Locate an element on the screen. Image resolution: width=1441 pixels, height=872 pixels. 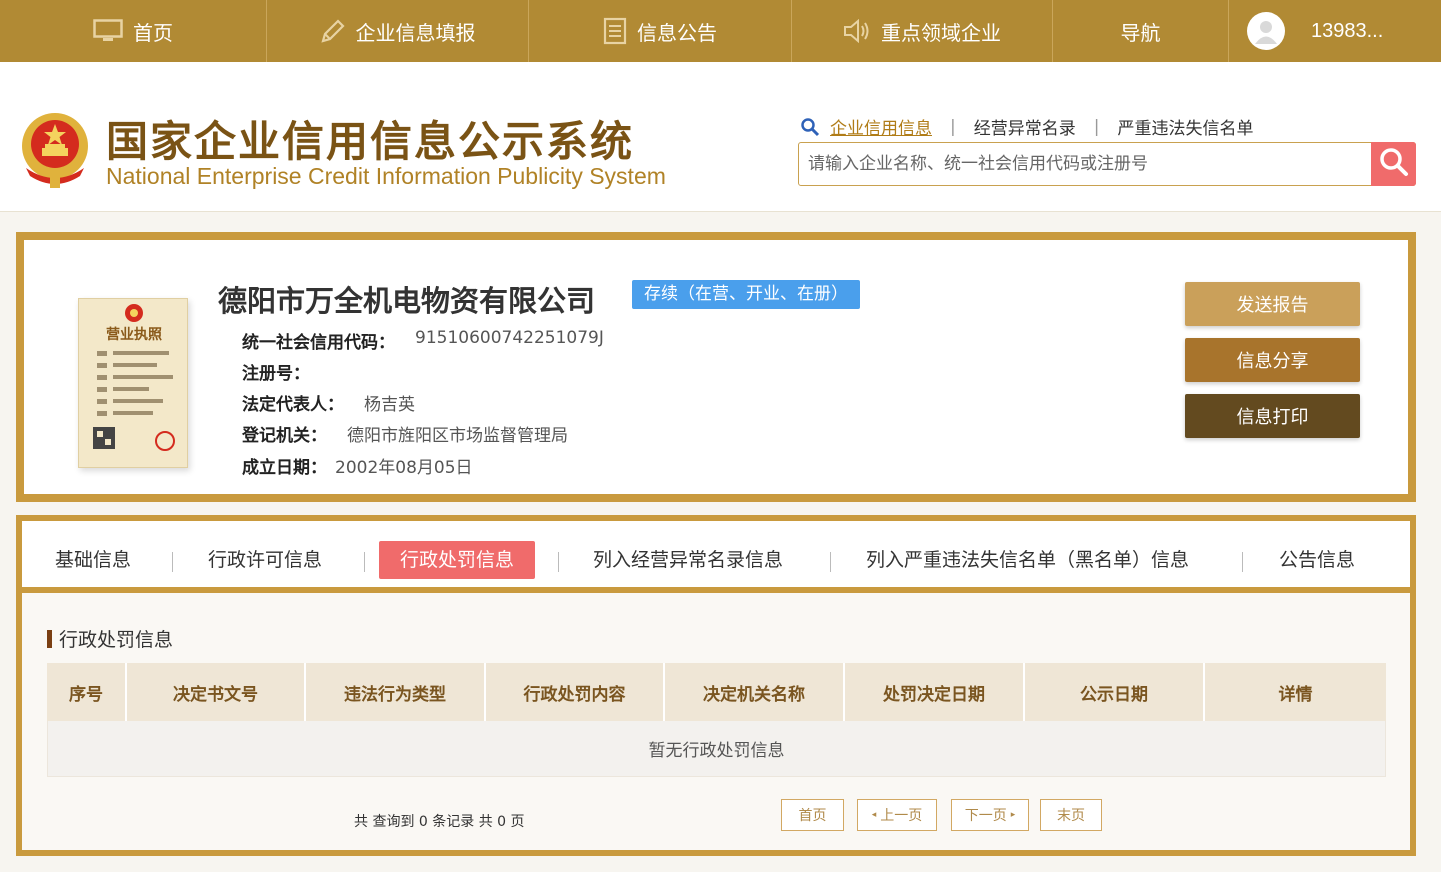
search-icon is located at coordinates (1394, 164).